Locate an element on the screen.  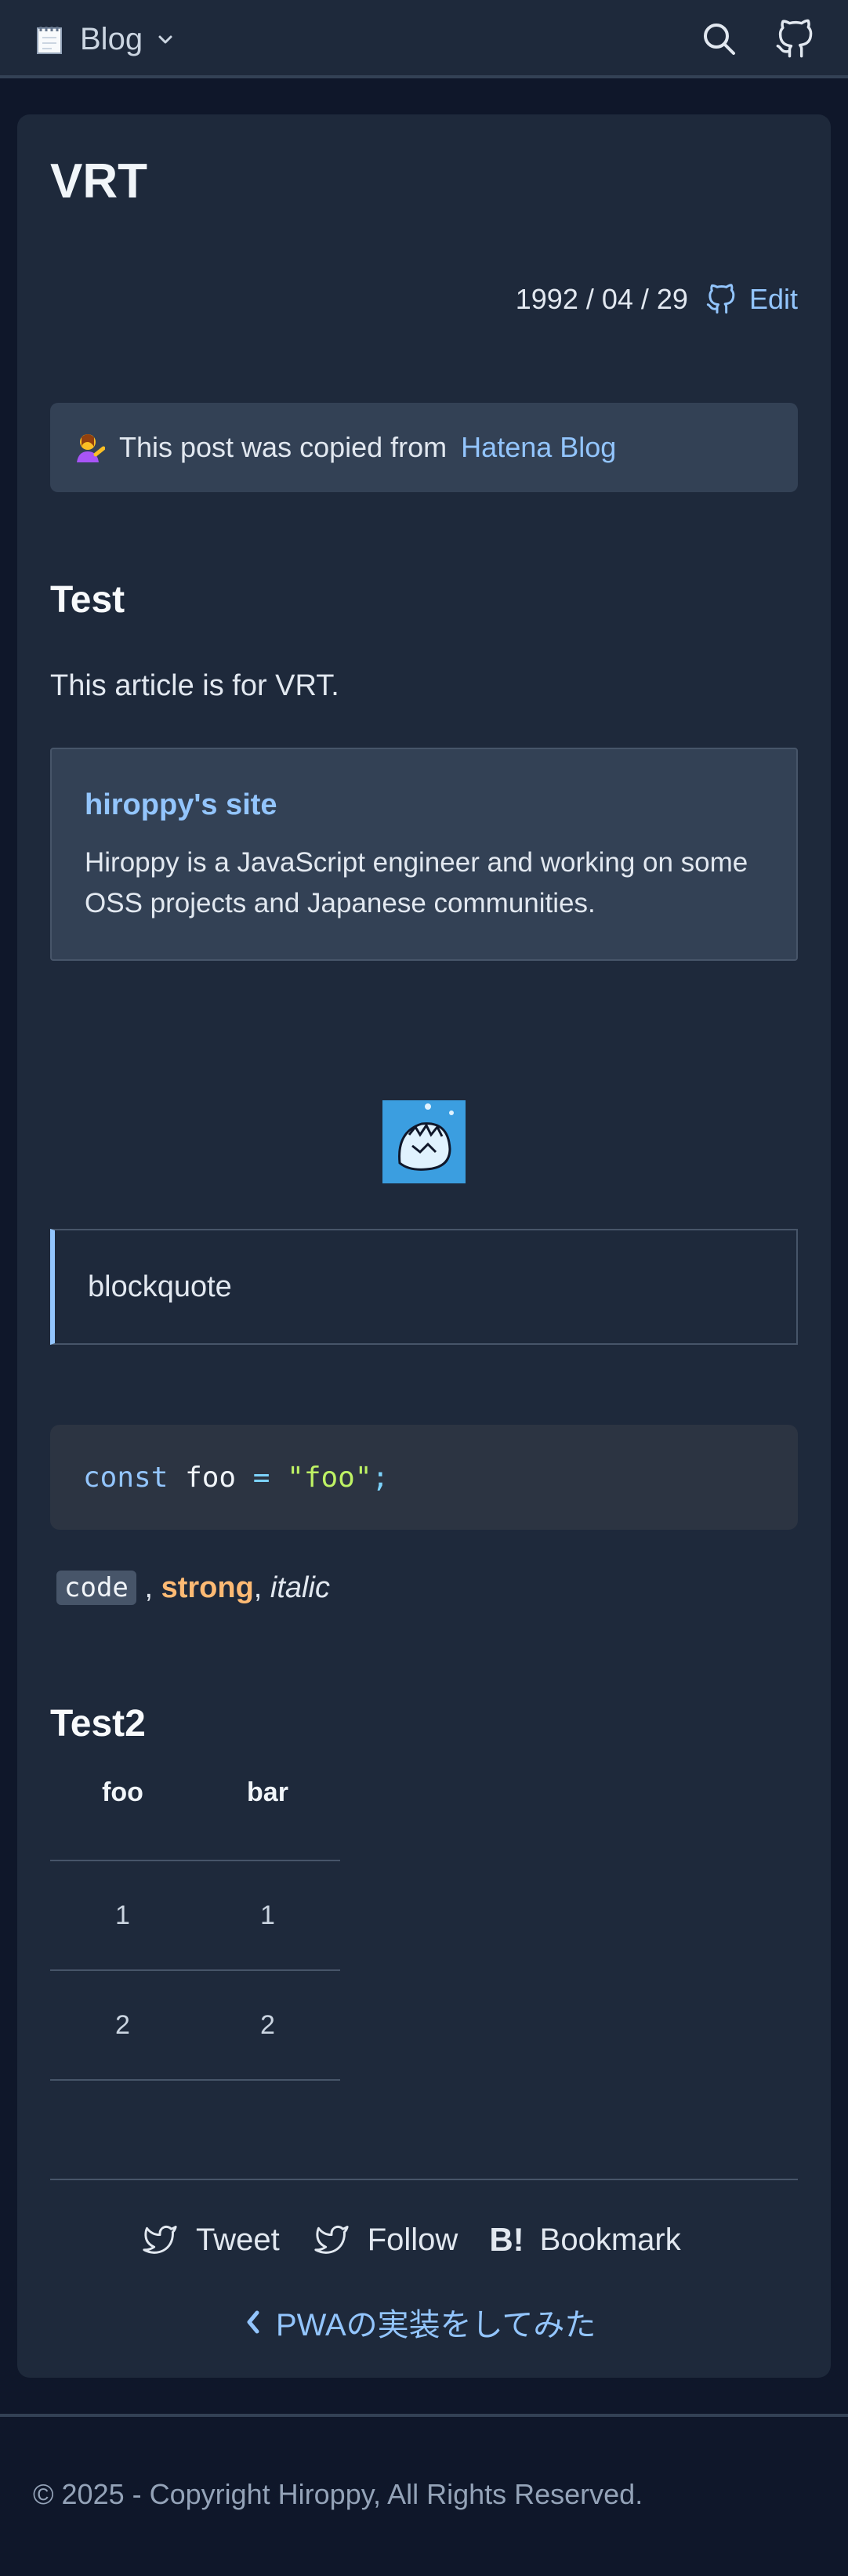
avatar-image is located at coordinates (424, 1141).